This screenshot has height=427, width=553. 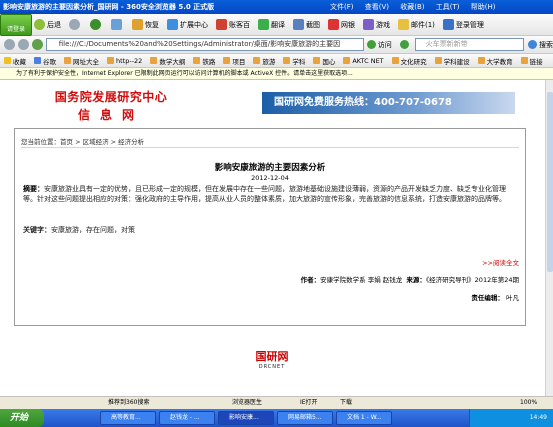 I want to click on google-icon, so click(x=37, y=60).